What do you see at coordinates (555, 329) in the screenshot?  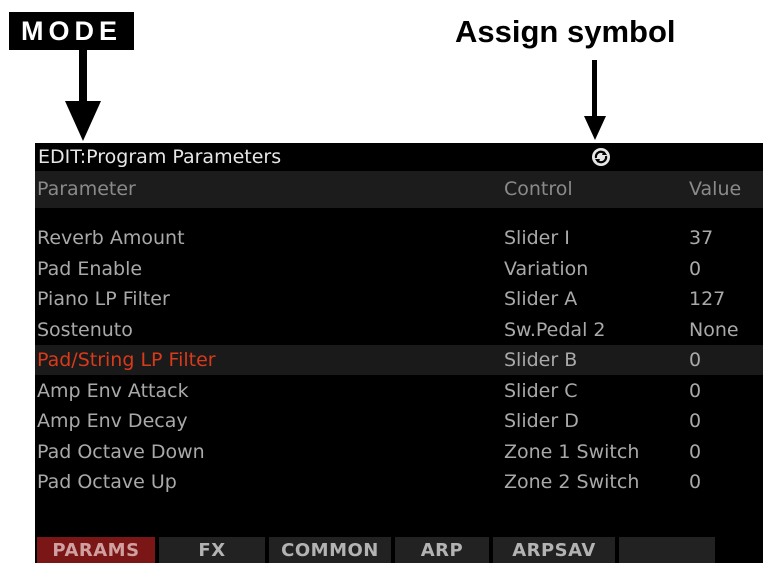 I see `control-name: Sw.Pedal 2` at bounding box center [555, 329].